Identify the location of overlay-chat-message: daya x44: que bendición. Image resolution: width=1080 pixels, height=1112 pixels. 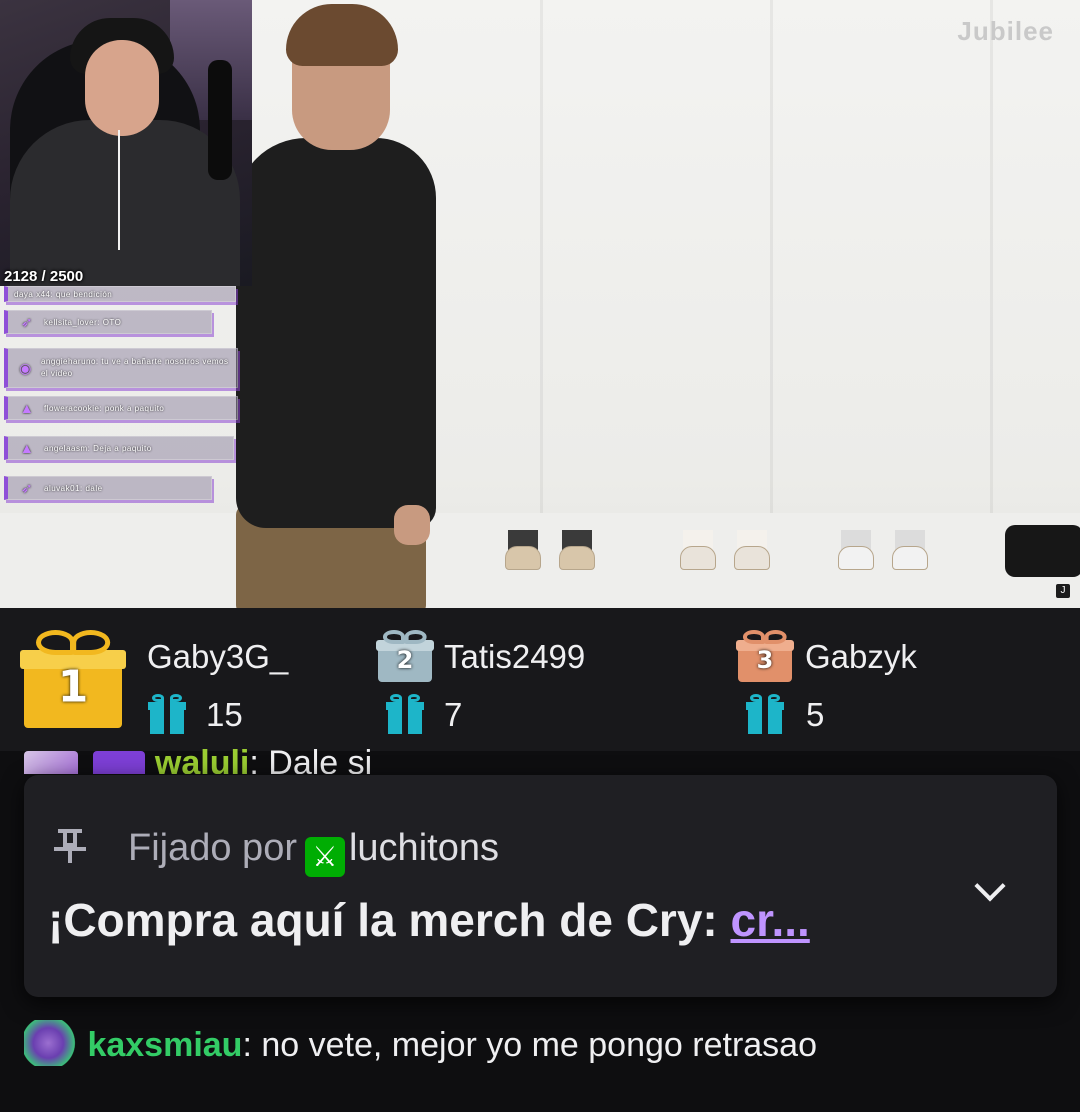
(120, 294).